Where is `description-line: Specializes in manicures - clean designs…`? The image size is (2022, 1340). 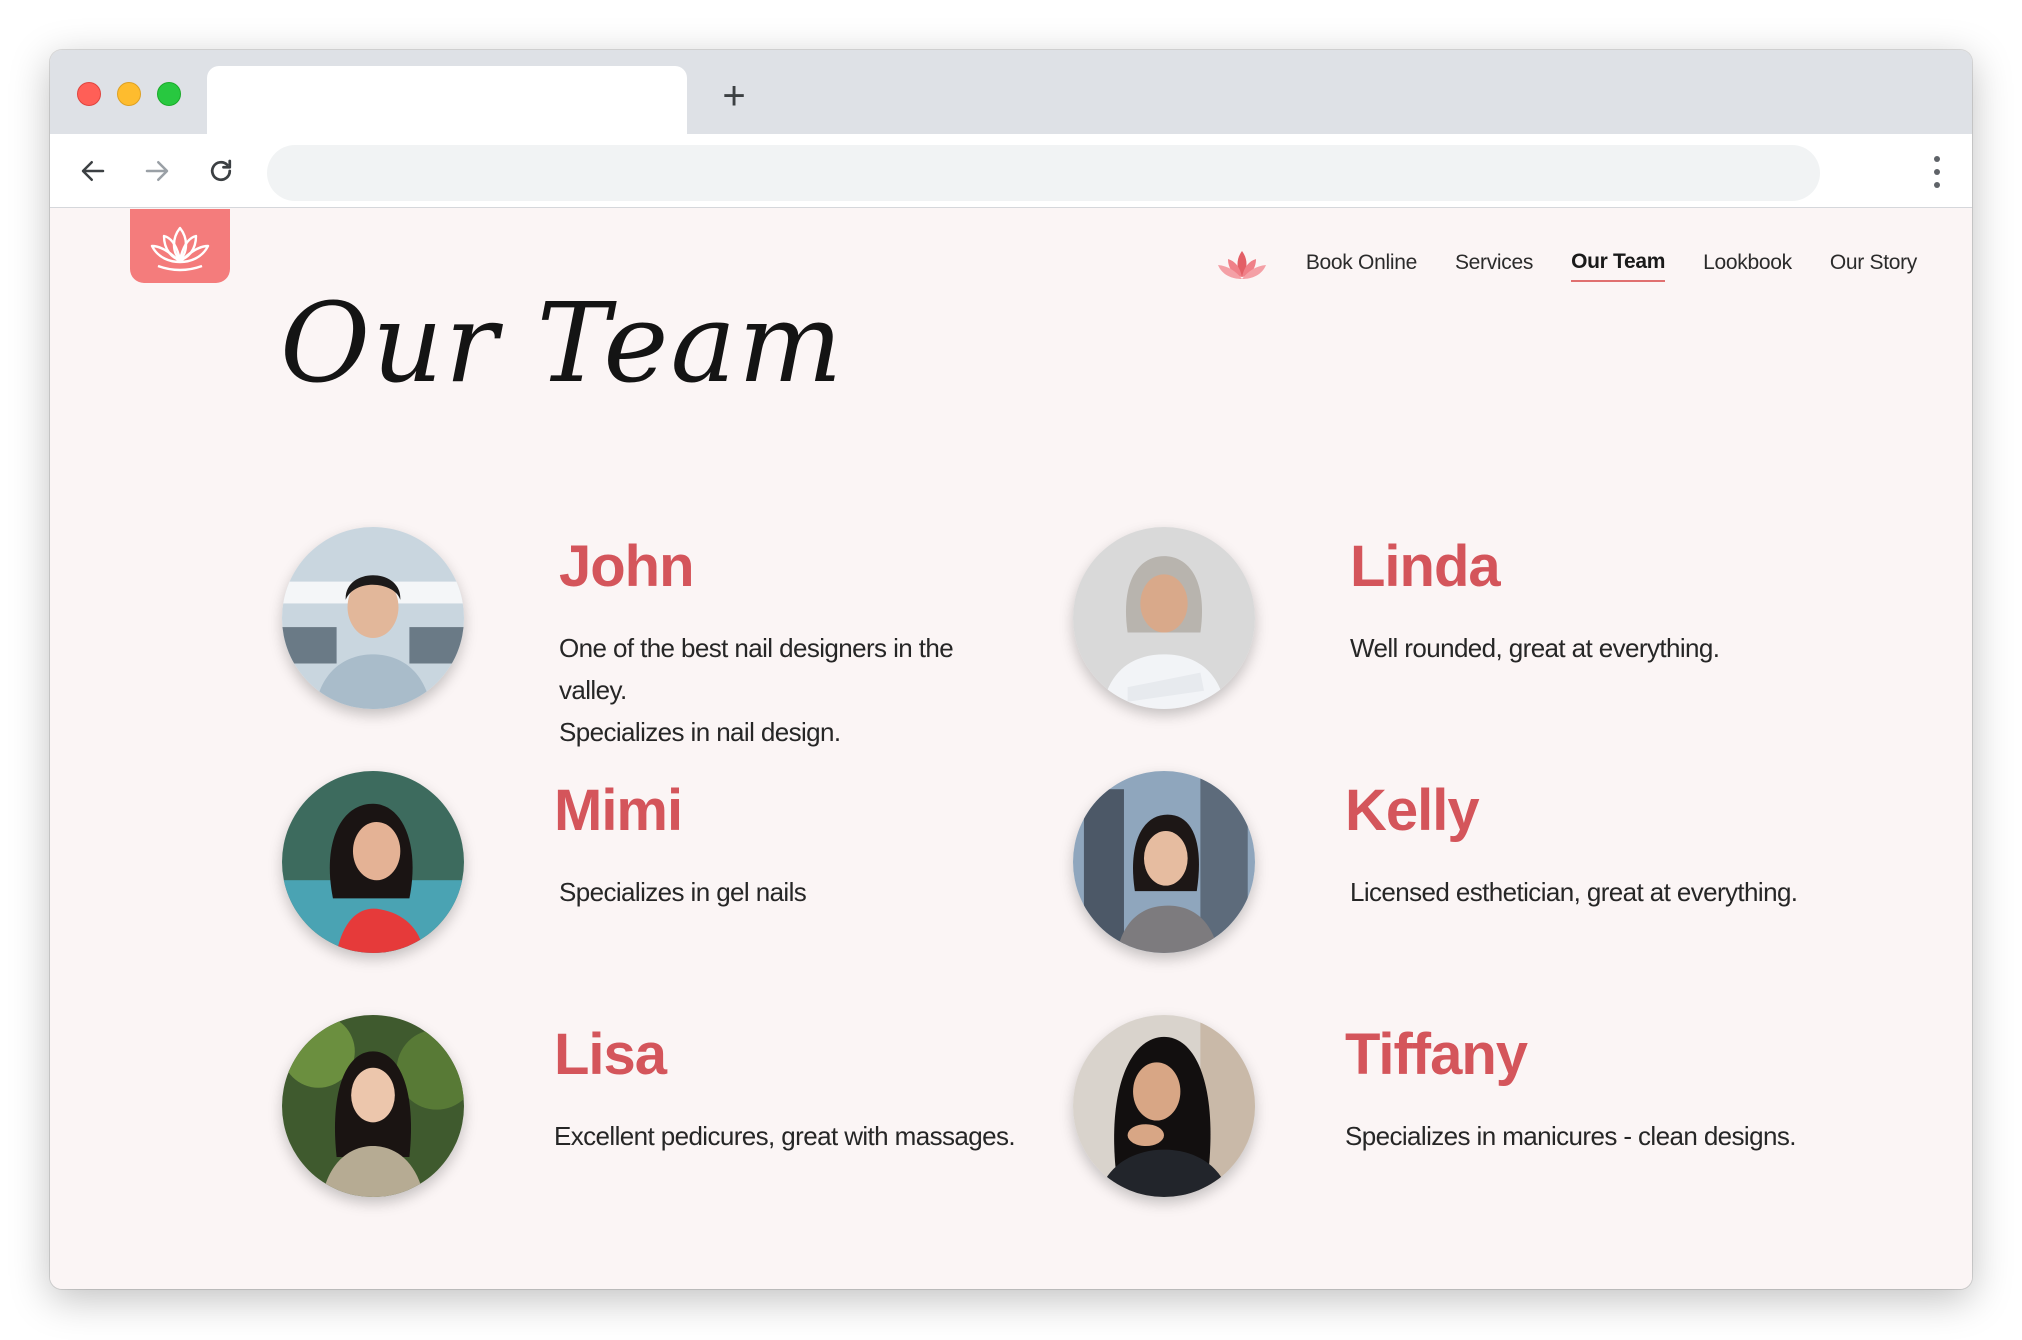 description-line: Specializes in manicures - clean designs… is located at coordinates (1570, 1136).